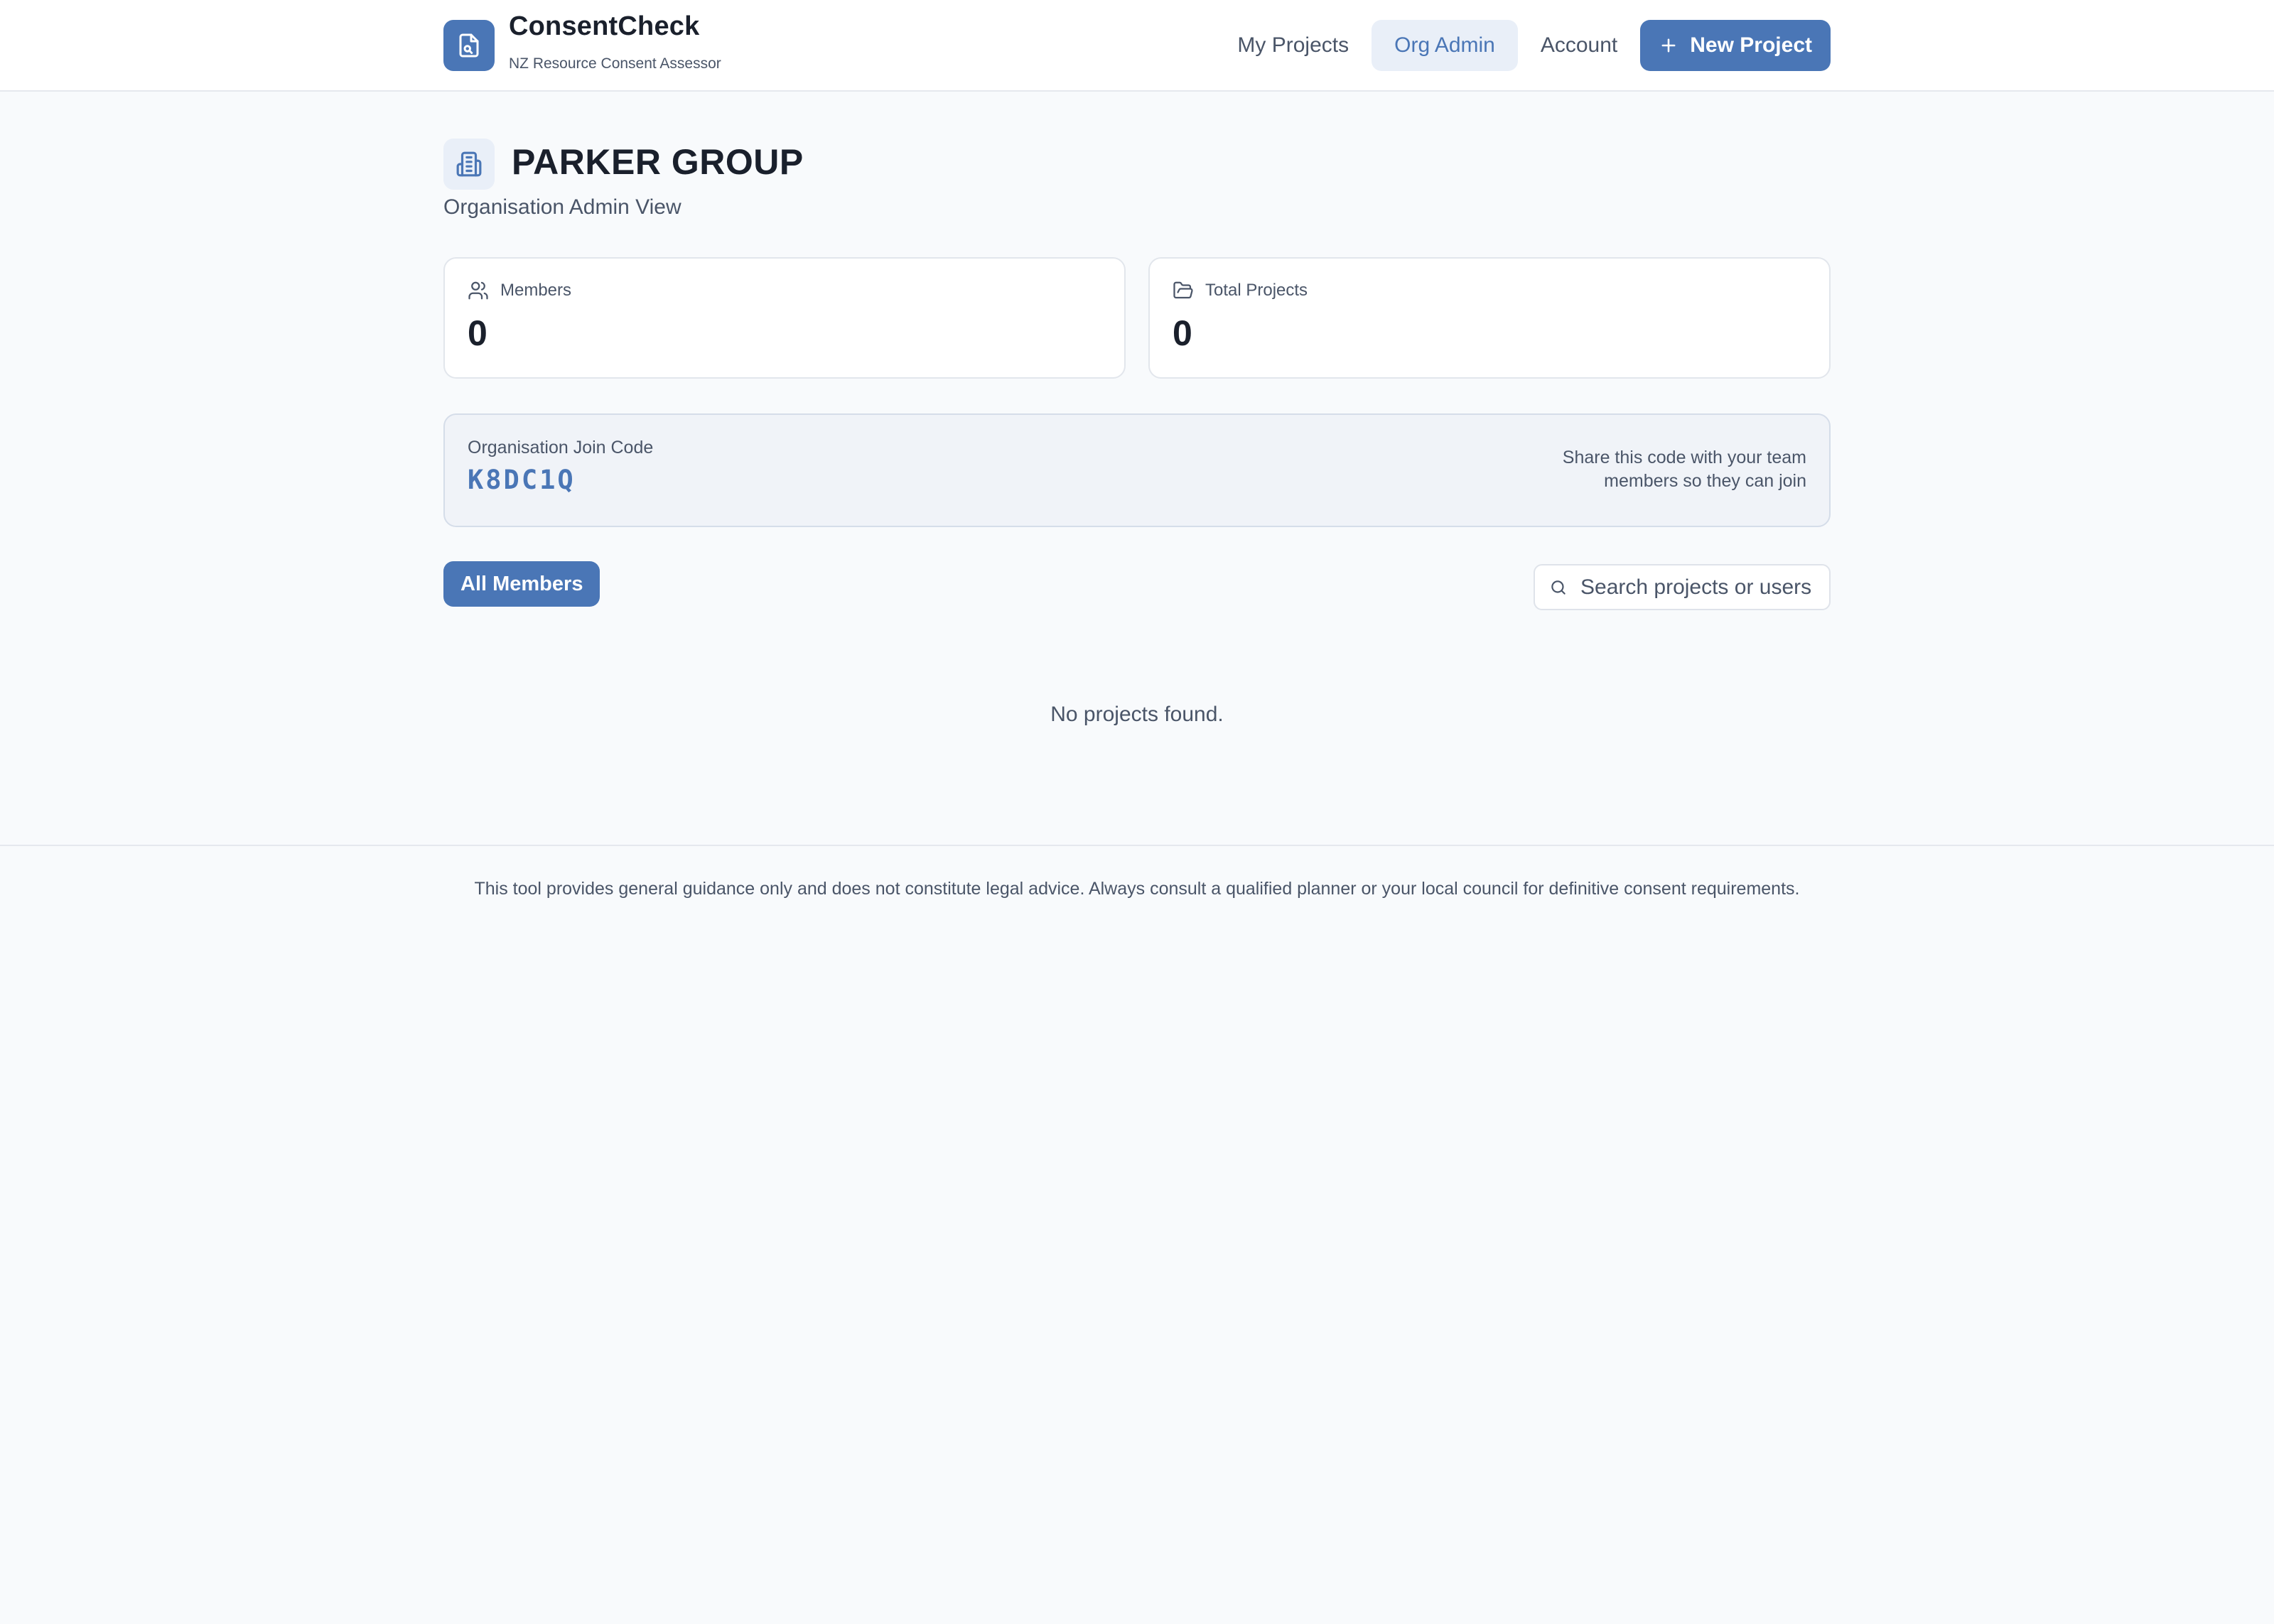 This screenshot has height=1624, width=2274. What do you see at coordinates (1489, 318) in the screenshot?
I see `total-projects-card: Total Projects 0` at bounding box center [1489, 318].